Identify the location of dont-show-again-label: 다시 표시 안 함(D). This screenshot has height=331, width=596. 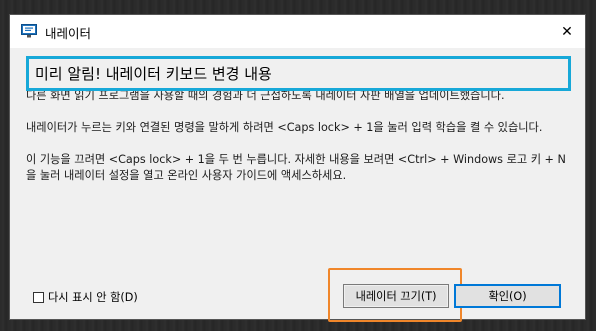
(93, 297).